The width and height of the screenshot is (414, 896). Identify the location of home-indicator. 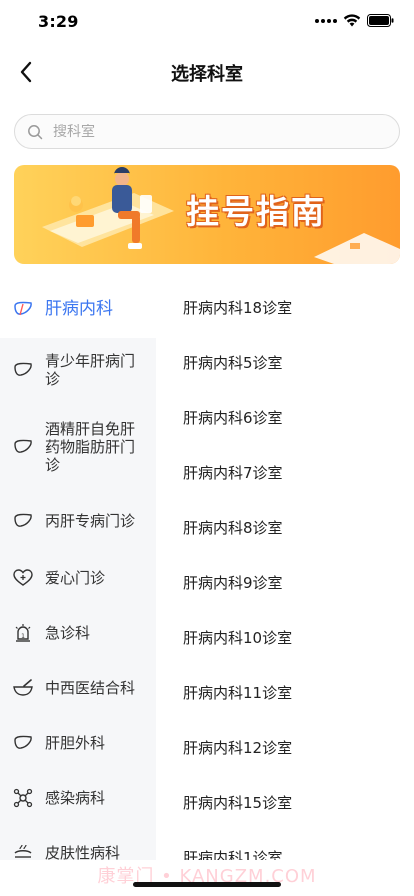
(207, 884).